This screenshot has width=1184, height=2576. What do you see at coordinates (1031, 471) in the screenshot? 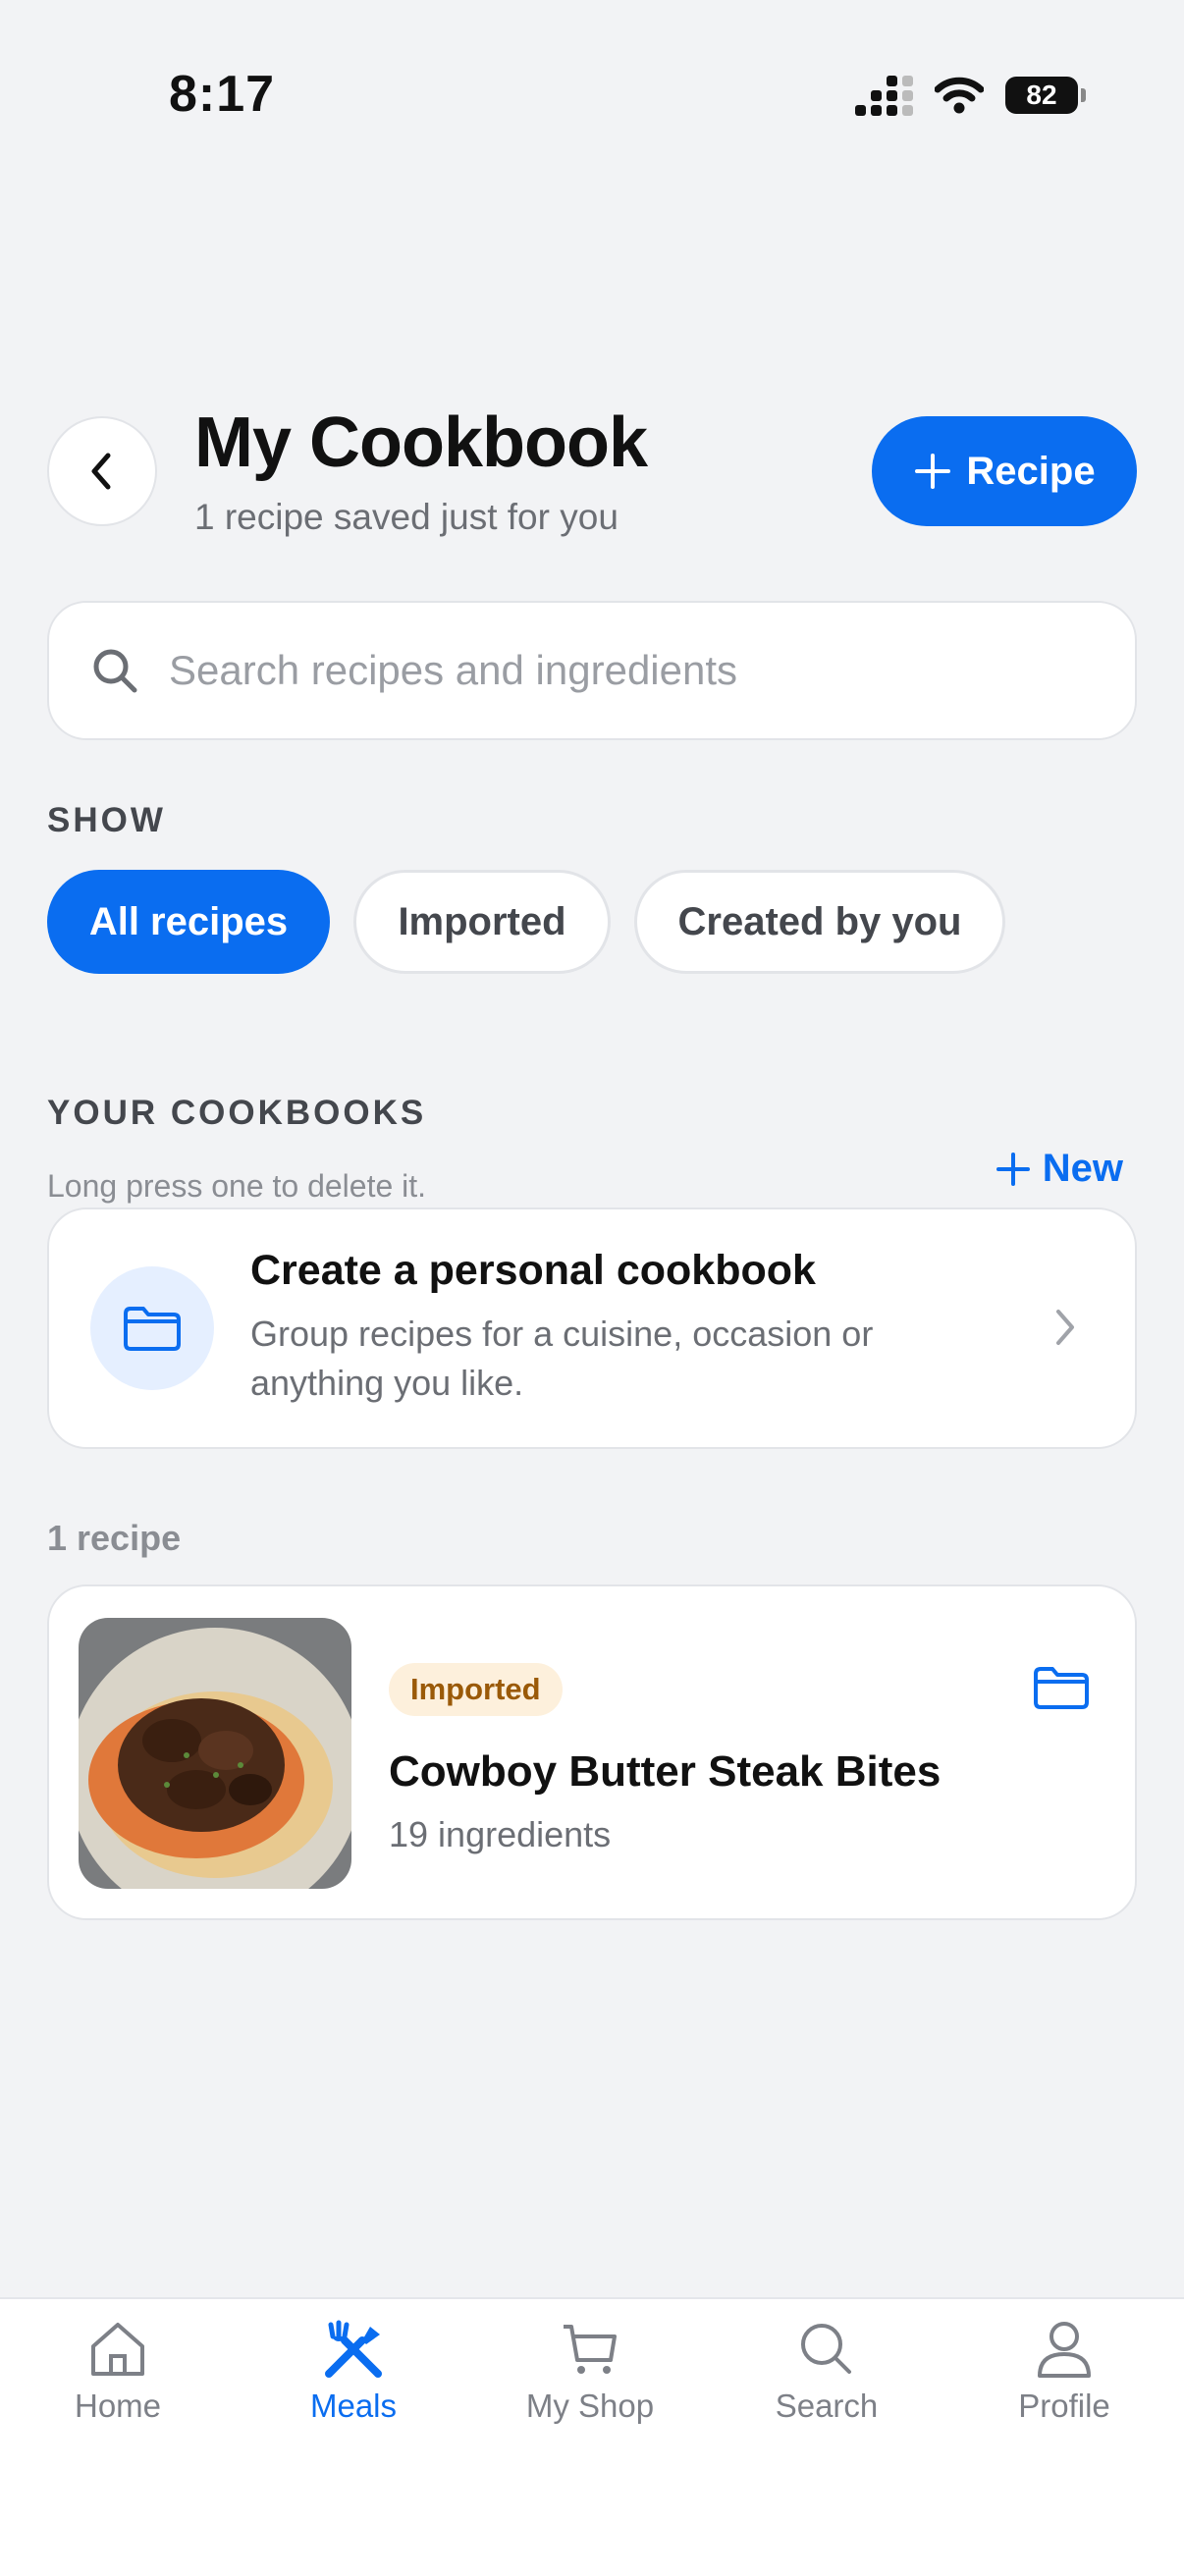
I see `add-recipe-label: Recipe` at bounding box center [1031, 471].